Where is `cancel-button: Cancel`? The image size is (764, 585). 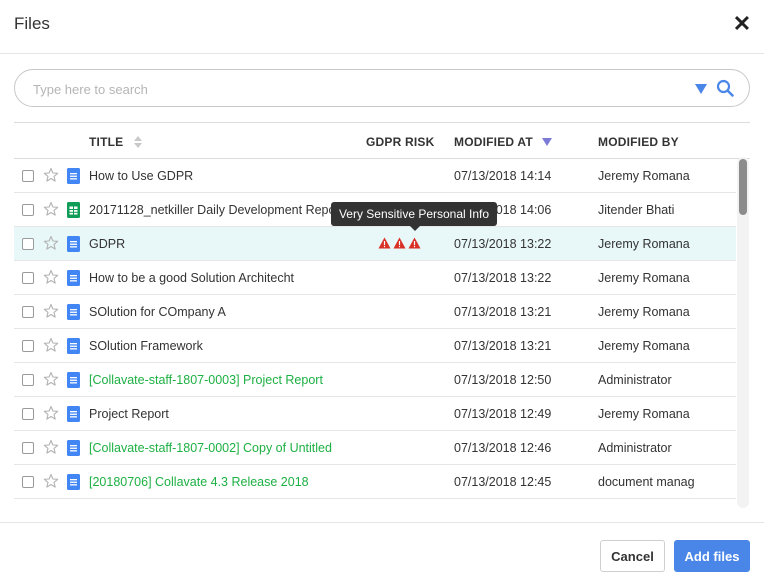
cancel-button: Cancel is located at coordinates (632, 556).